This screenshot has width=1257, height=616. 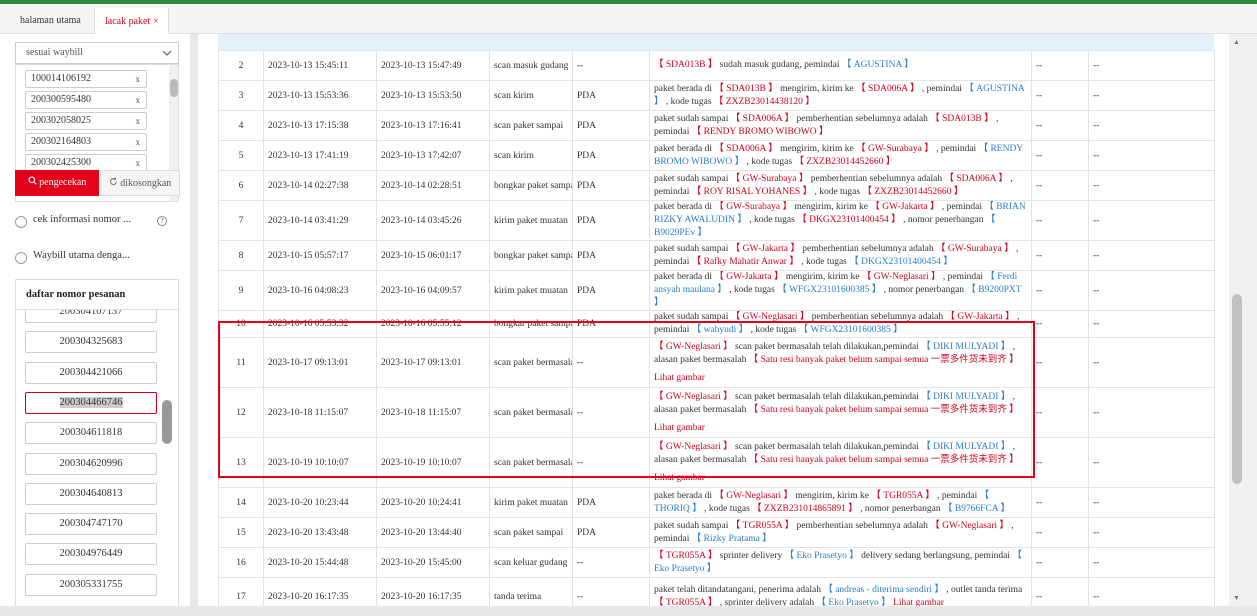 I want to click on scan-type: scan kirim, so click(x=531, y=155).